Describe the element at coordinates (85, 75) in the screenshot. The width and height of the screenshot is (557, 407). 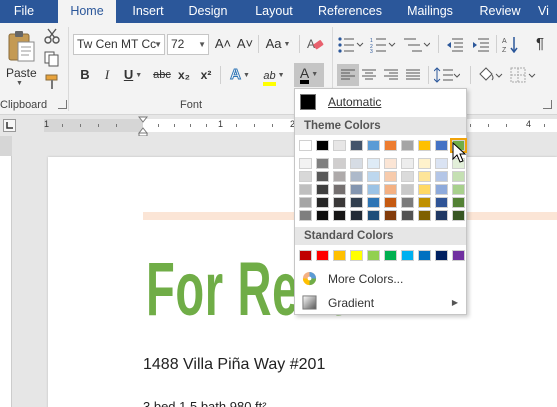
I see `bold-button: B` at that location.